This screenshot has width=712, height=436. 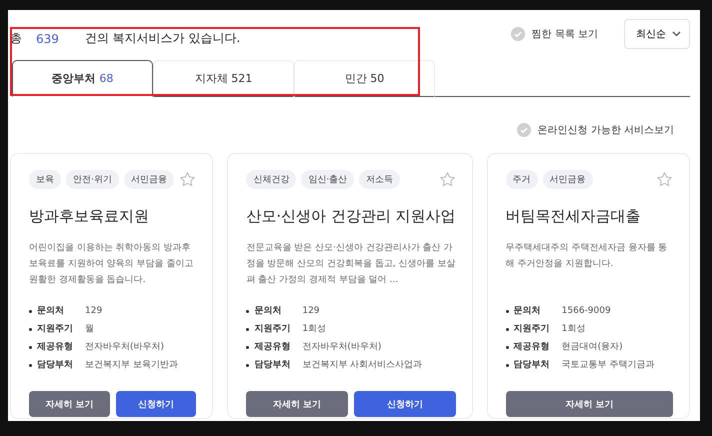 I want to click on info-value: 현금대여(융자), so click(x=592, y=347).